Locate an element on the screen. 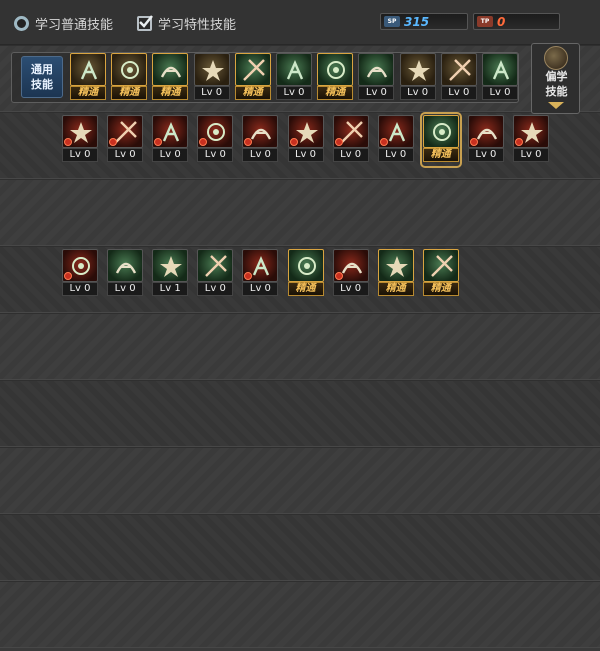  sp-value: 315 is located at coordinates (417, 21).